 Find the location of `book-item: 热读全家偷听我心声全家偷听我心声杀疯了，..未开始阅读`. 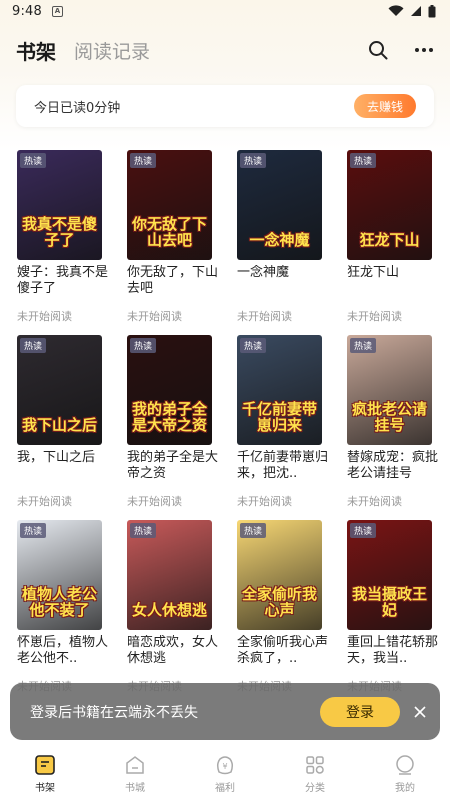

book-item: 热读全家偷听我心声全家偷听我心声杀疯了，..未开始阅读 is located at coordinates (287, 607).